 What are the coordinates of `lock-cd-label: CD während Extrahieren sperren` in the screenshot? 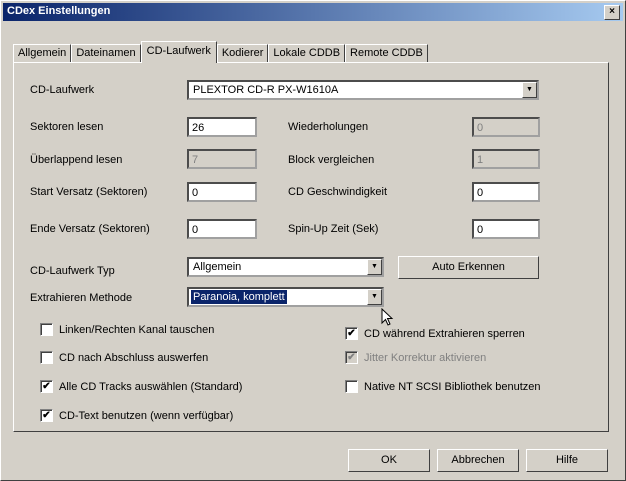 It's located at (444, 333).